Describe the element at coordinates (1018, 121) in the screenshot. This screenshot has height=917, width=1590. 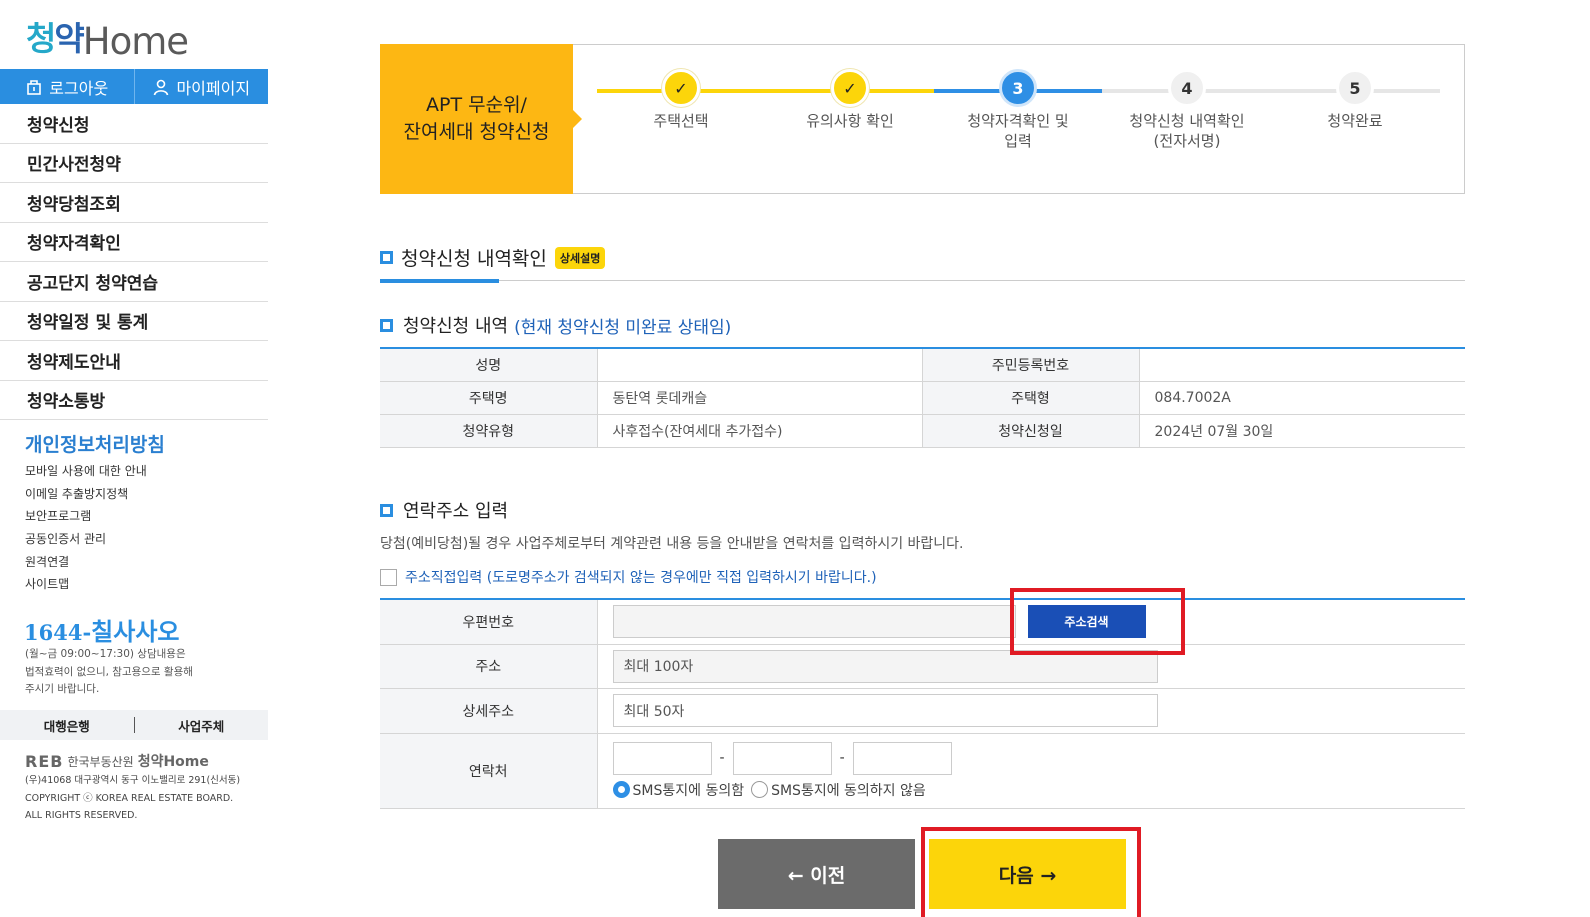
I see `step-3-label-1: 청약자격확인 및` at that location.